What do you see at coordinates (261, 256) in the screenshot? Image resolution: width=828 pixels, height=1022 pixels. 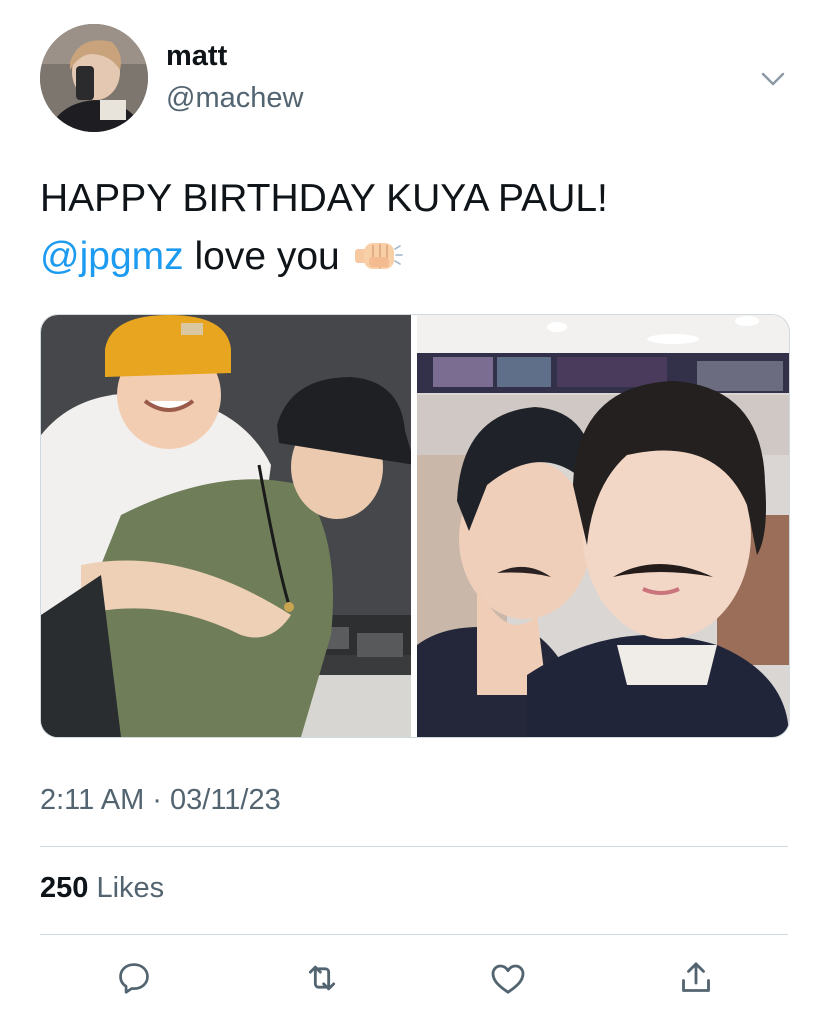 I see `tweet-line-2-text: love you` at bounding box center [261, 256].